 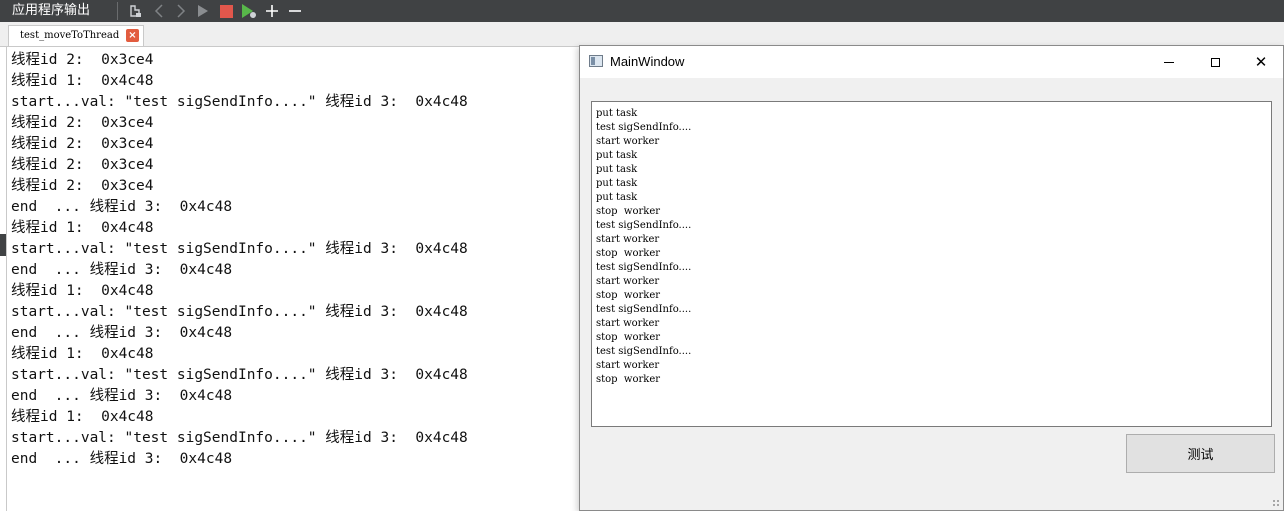 I want to click on output-tab-bar: test_moveToThread ×, so click(x=642, y=34).